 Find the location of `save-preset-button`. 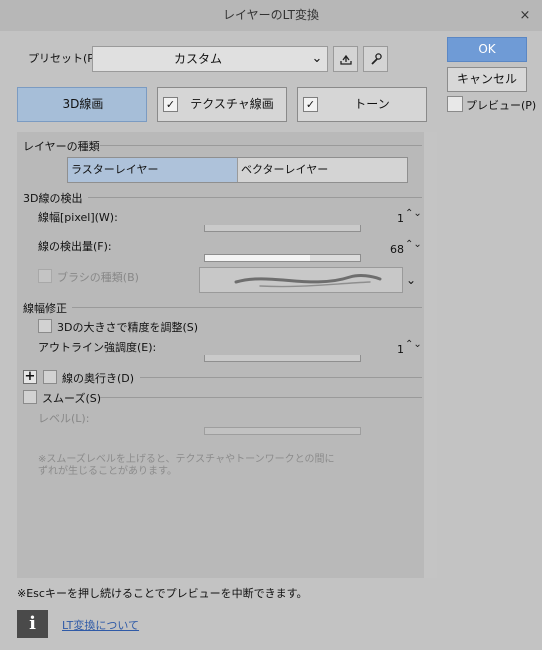

save-preset-button is located at coordinates (345, 59).